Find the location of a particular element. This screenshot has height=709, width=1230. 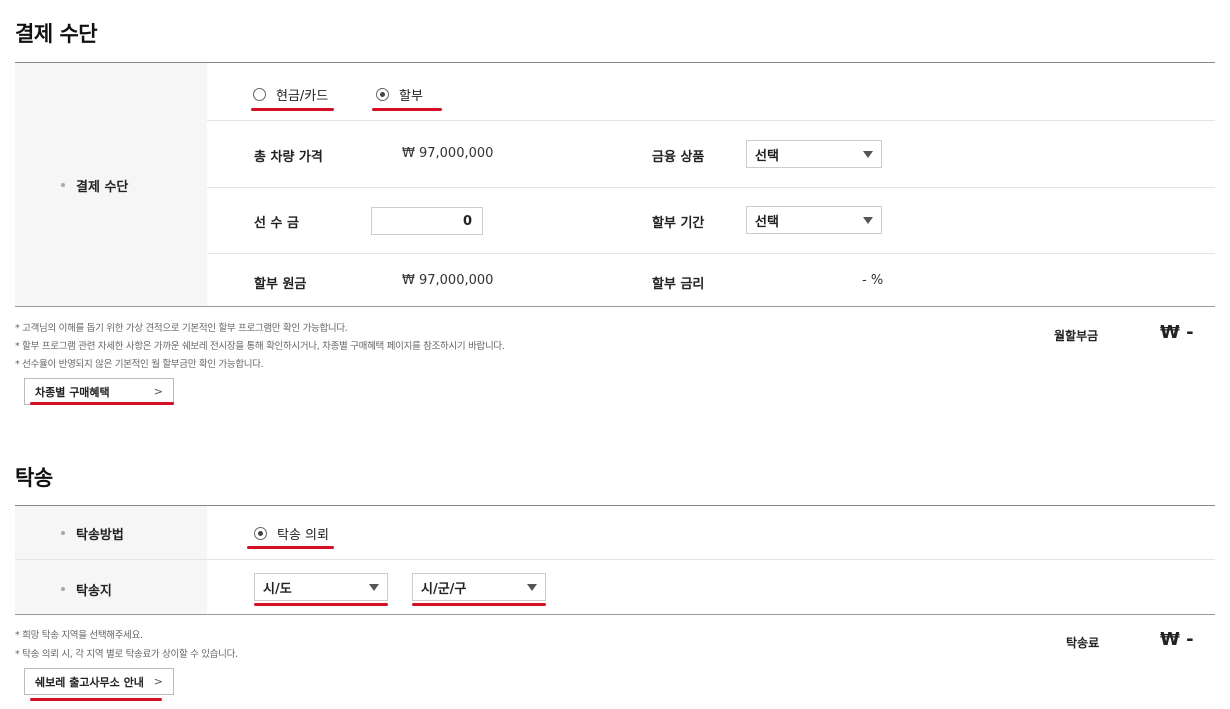

installment-period-selected: 선택 is located at coordinates (767, 222).